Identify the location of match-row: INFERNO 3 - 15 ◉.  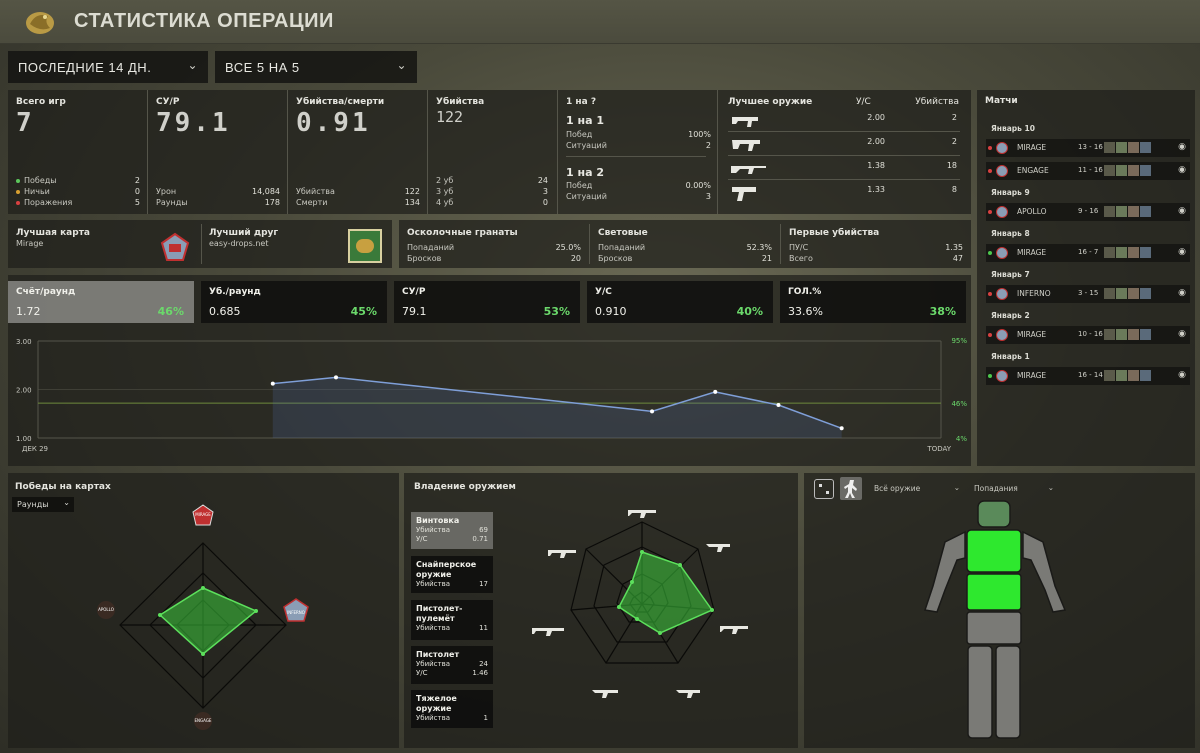
(1088, 294).